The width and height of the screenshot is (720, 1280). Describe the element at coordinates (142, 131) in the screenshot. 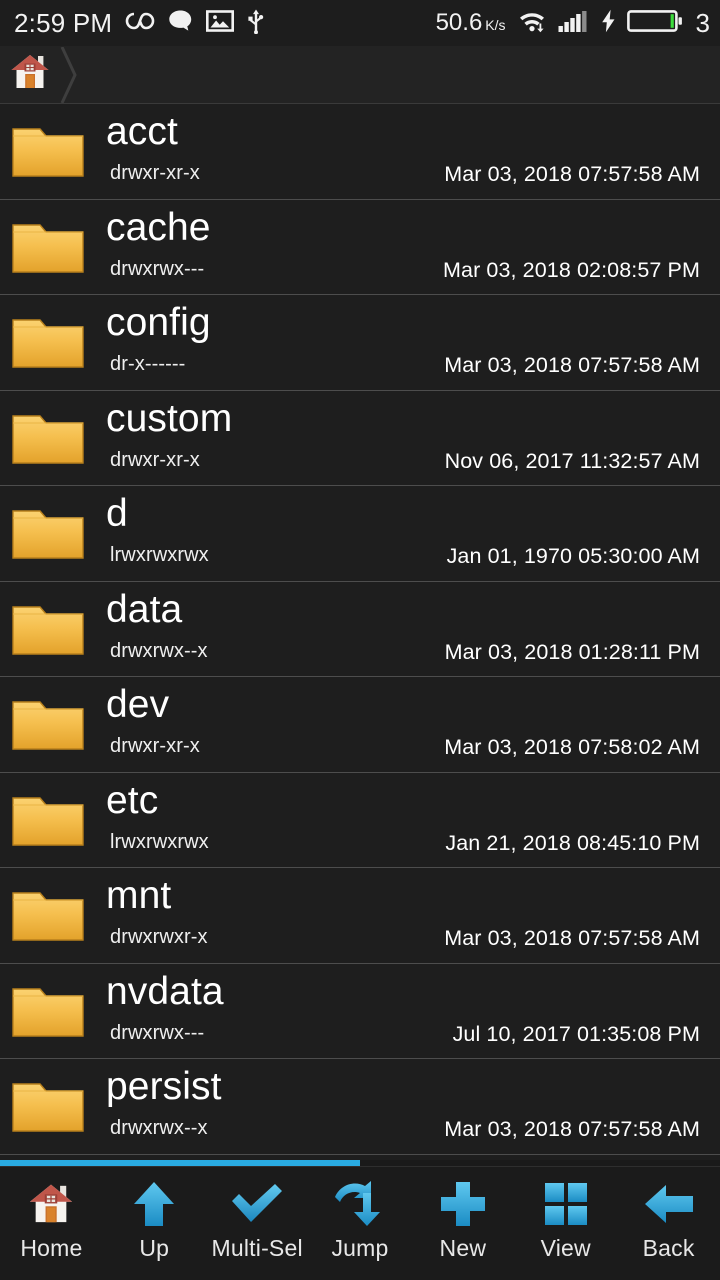

I see `file-name: acct` at that location.